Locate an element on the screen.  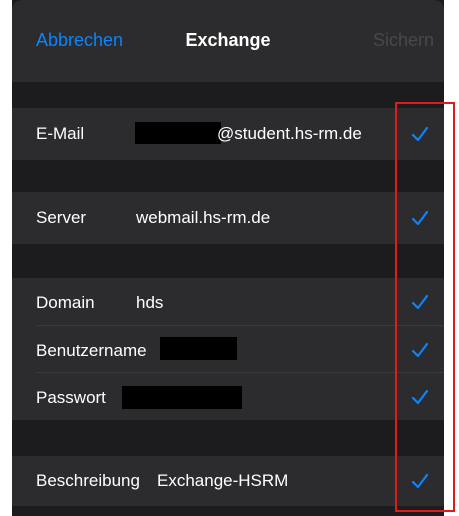
domain-row: Domain hds is located at coordinates (228, 302).